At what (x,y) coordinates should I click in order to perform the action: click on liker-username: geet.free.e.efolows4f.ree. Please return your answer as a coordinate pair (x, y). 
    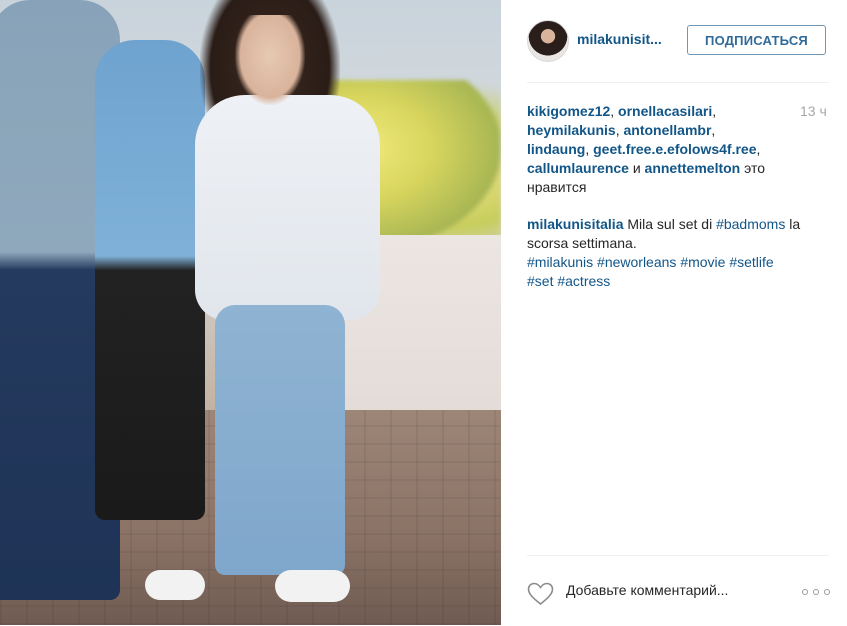
    Looking at the image, I should click on (674, 149).